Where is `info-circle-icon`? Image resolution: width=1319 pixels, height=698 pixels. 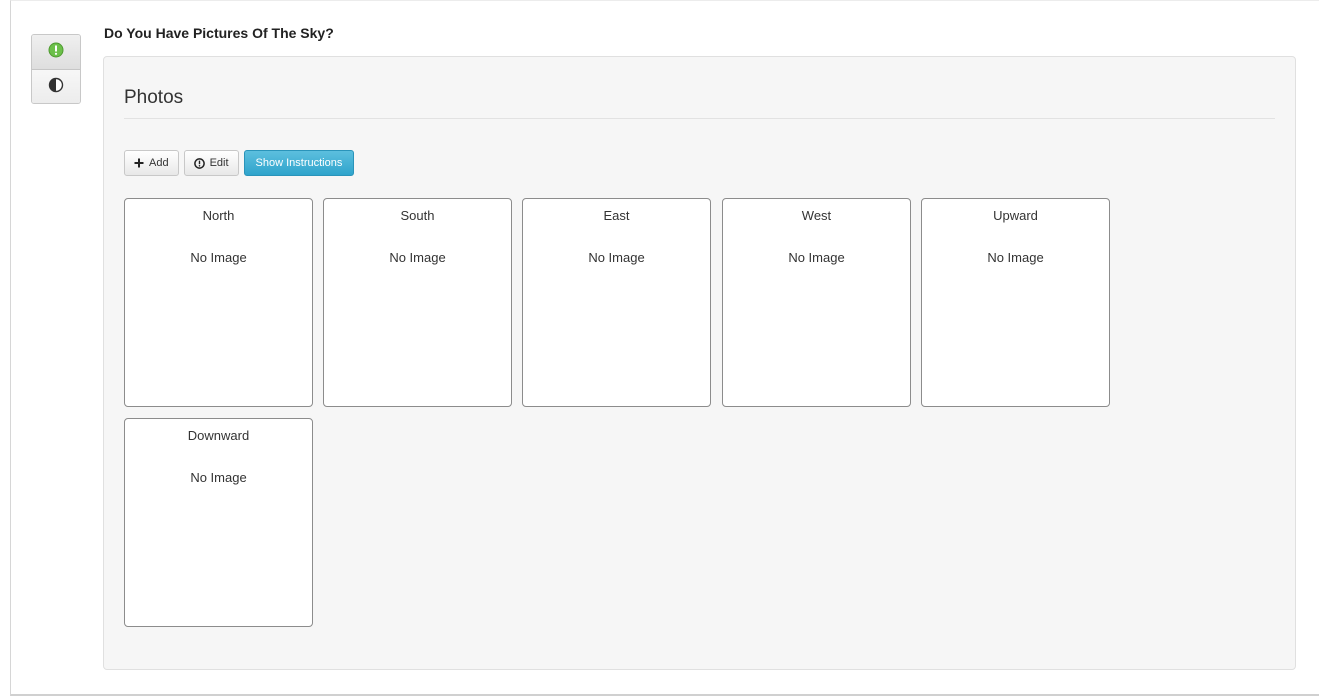 info-circle-icon is located at coordinates (56, 52).